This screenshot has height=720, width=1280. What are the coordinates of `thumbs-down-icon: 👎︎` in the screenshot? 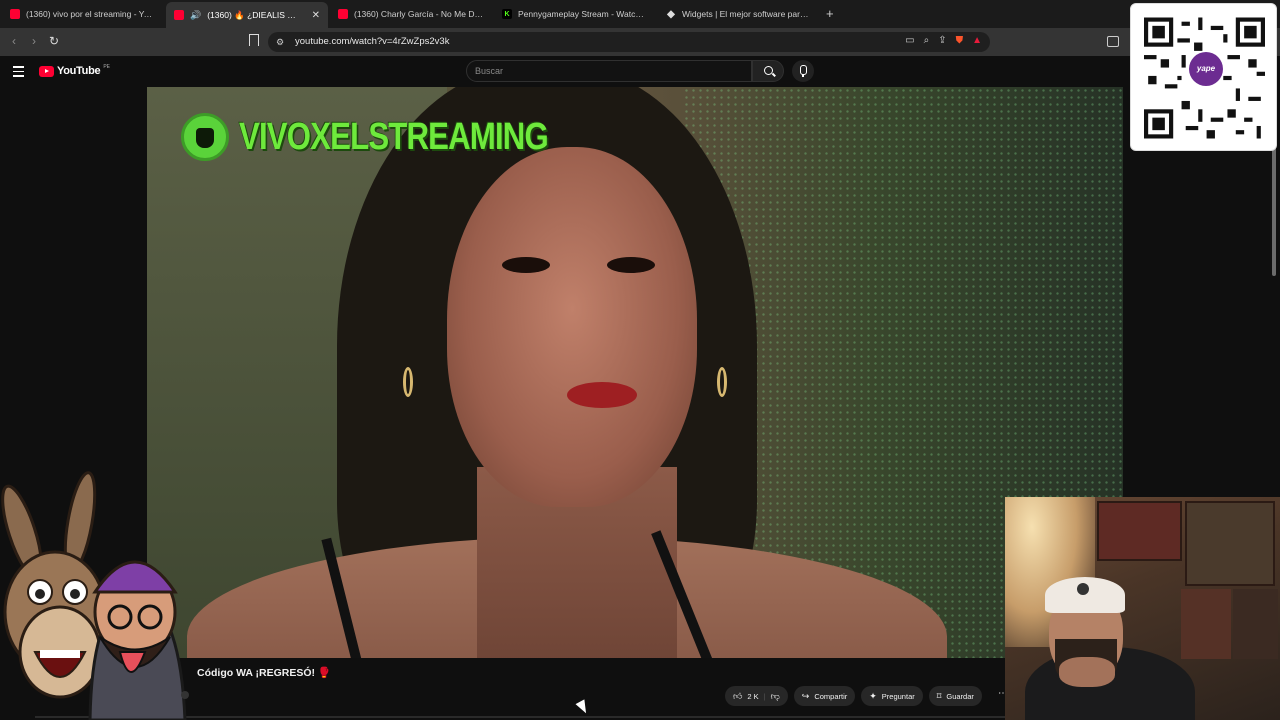 It's located at (775, 696).